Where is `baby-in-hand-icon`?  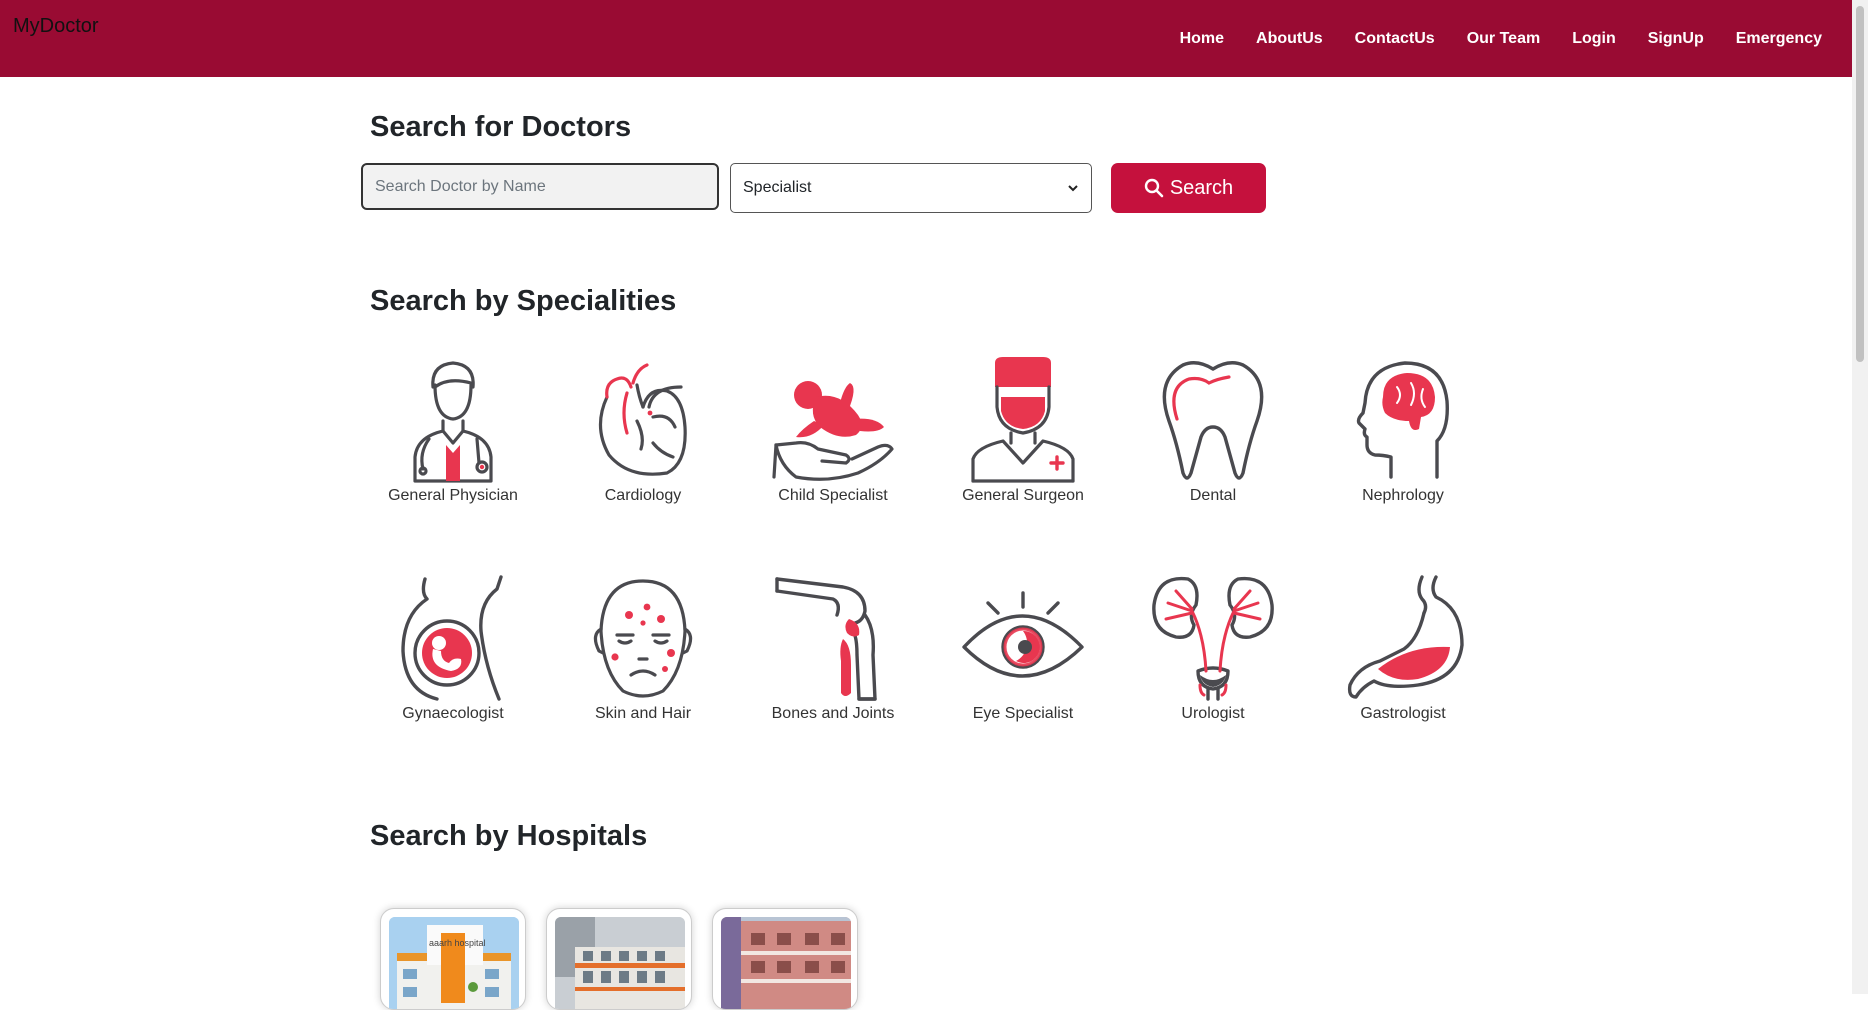 baby-in-hand-icon is located at coordinates (833, 431).